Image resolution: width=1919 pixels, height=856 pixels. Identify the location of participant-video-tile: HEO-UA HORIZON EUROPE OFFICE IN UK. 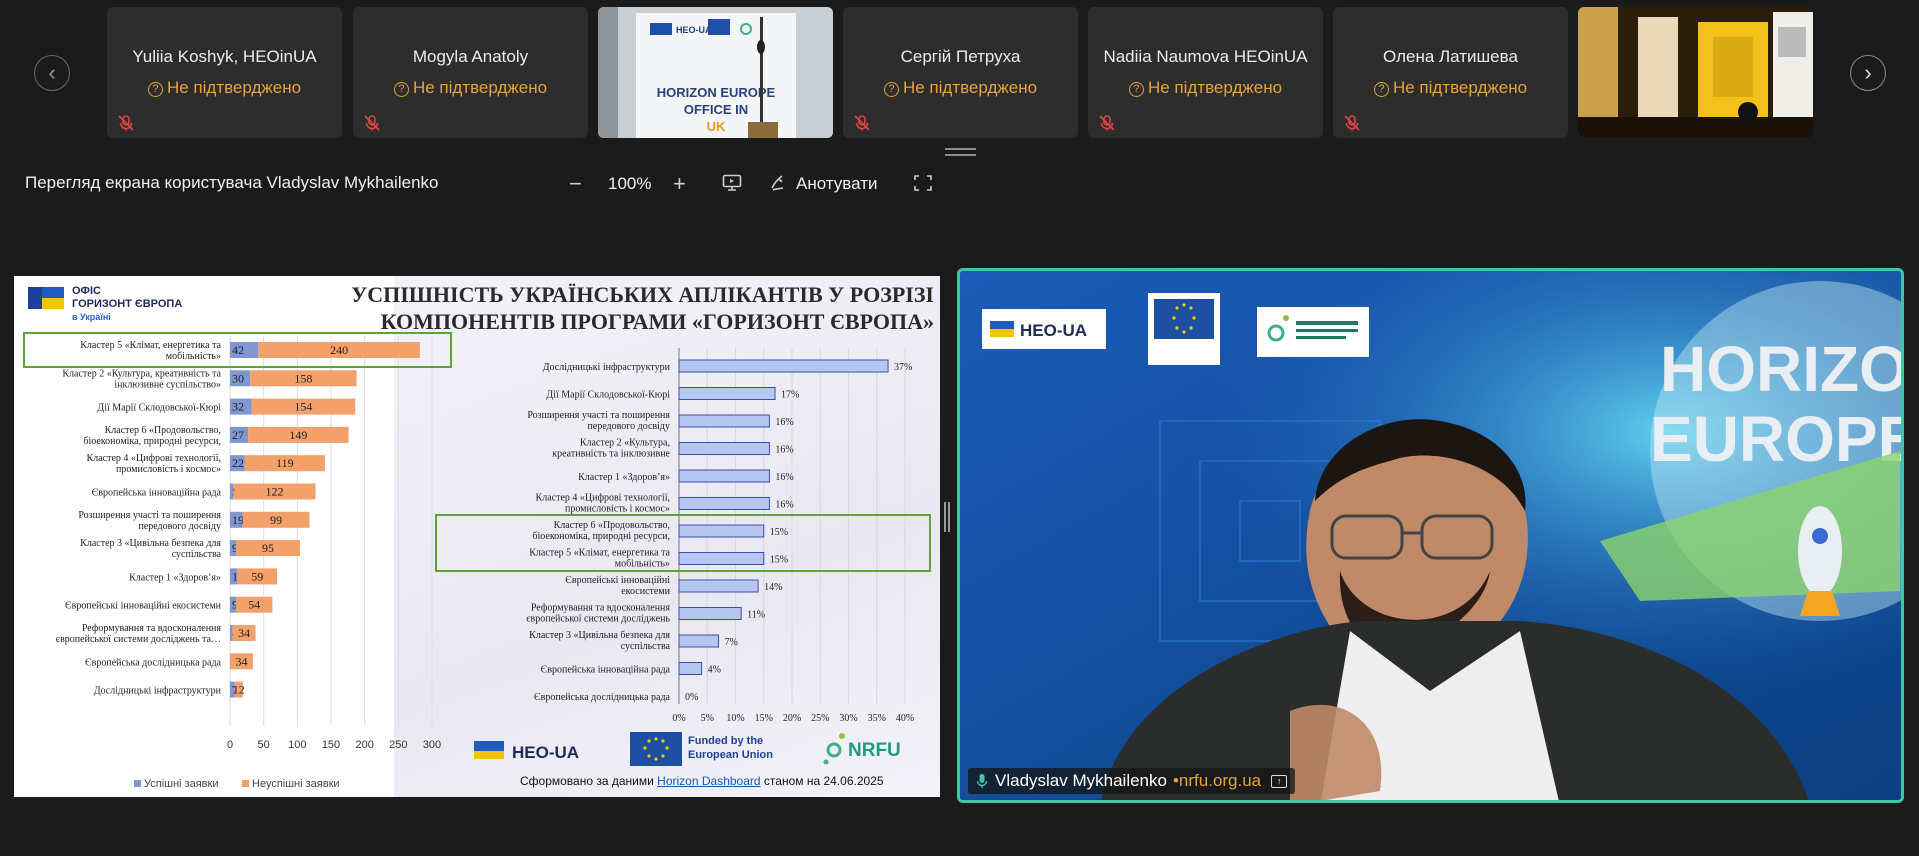
(715, 72).